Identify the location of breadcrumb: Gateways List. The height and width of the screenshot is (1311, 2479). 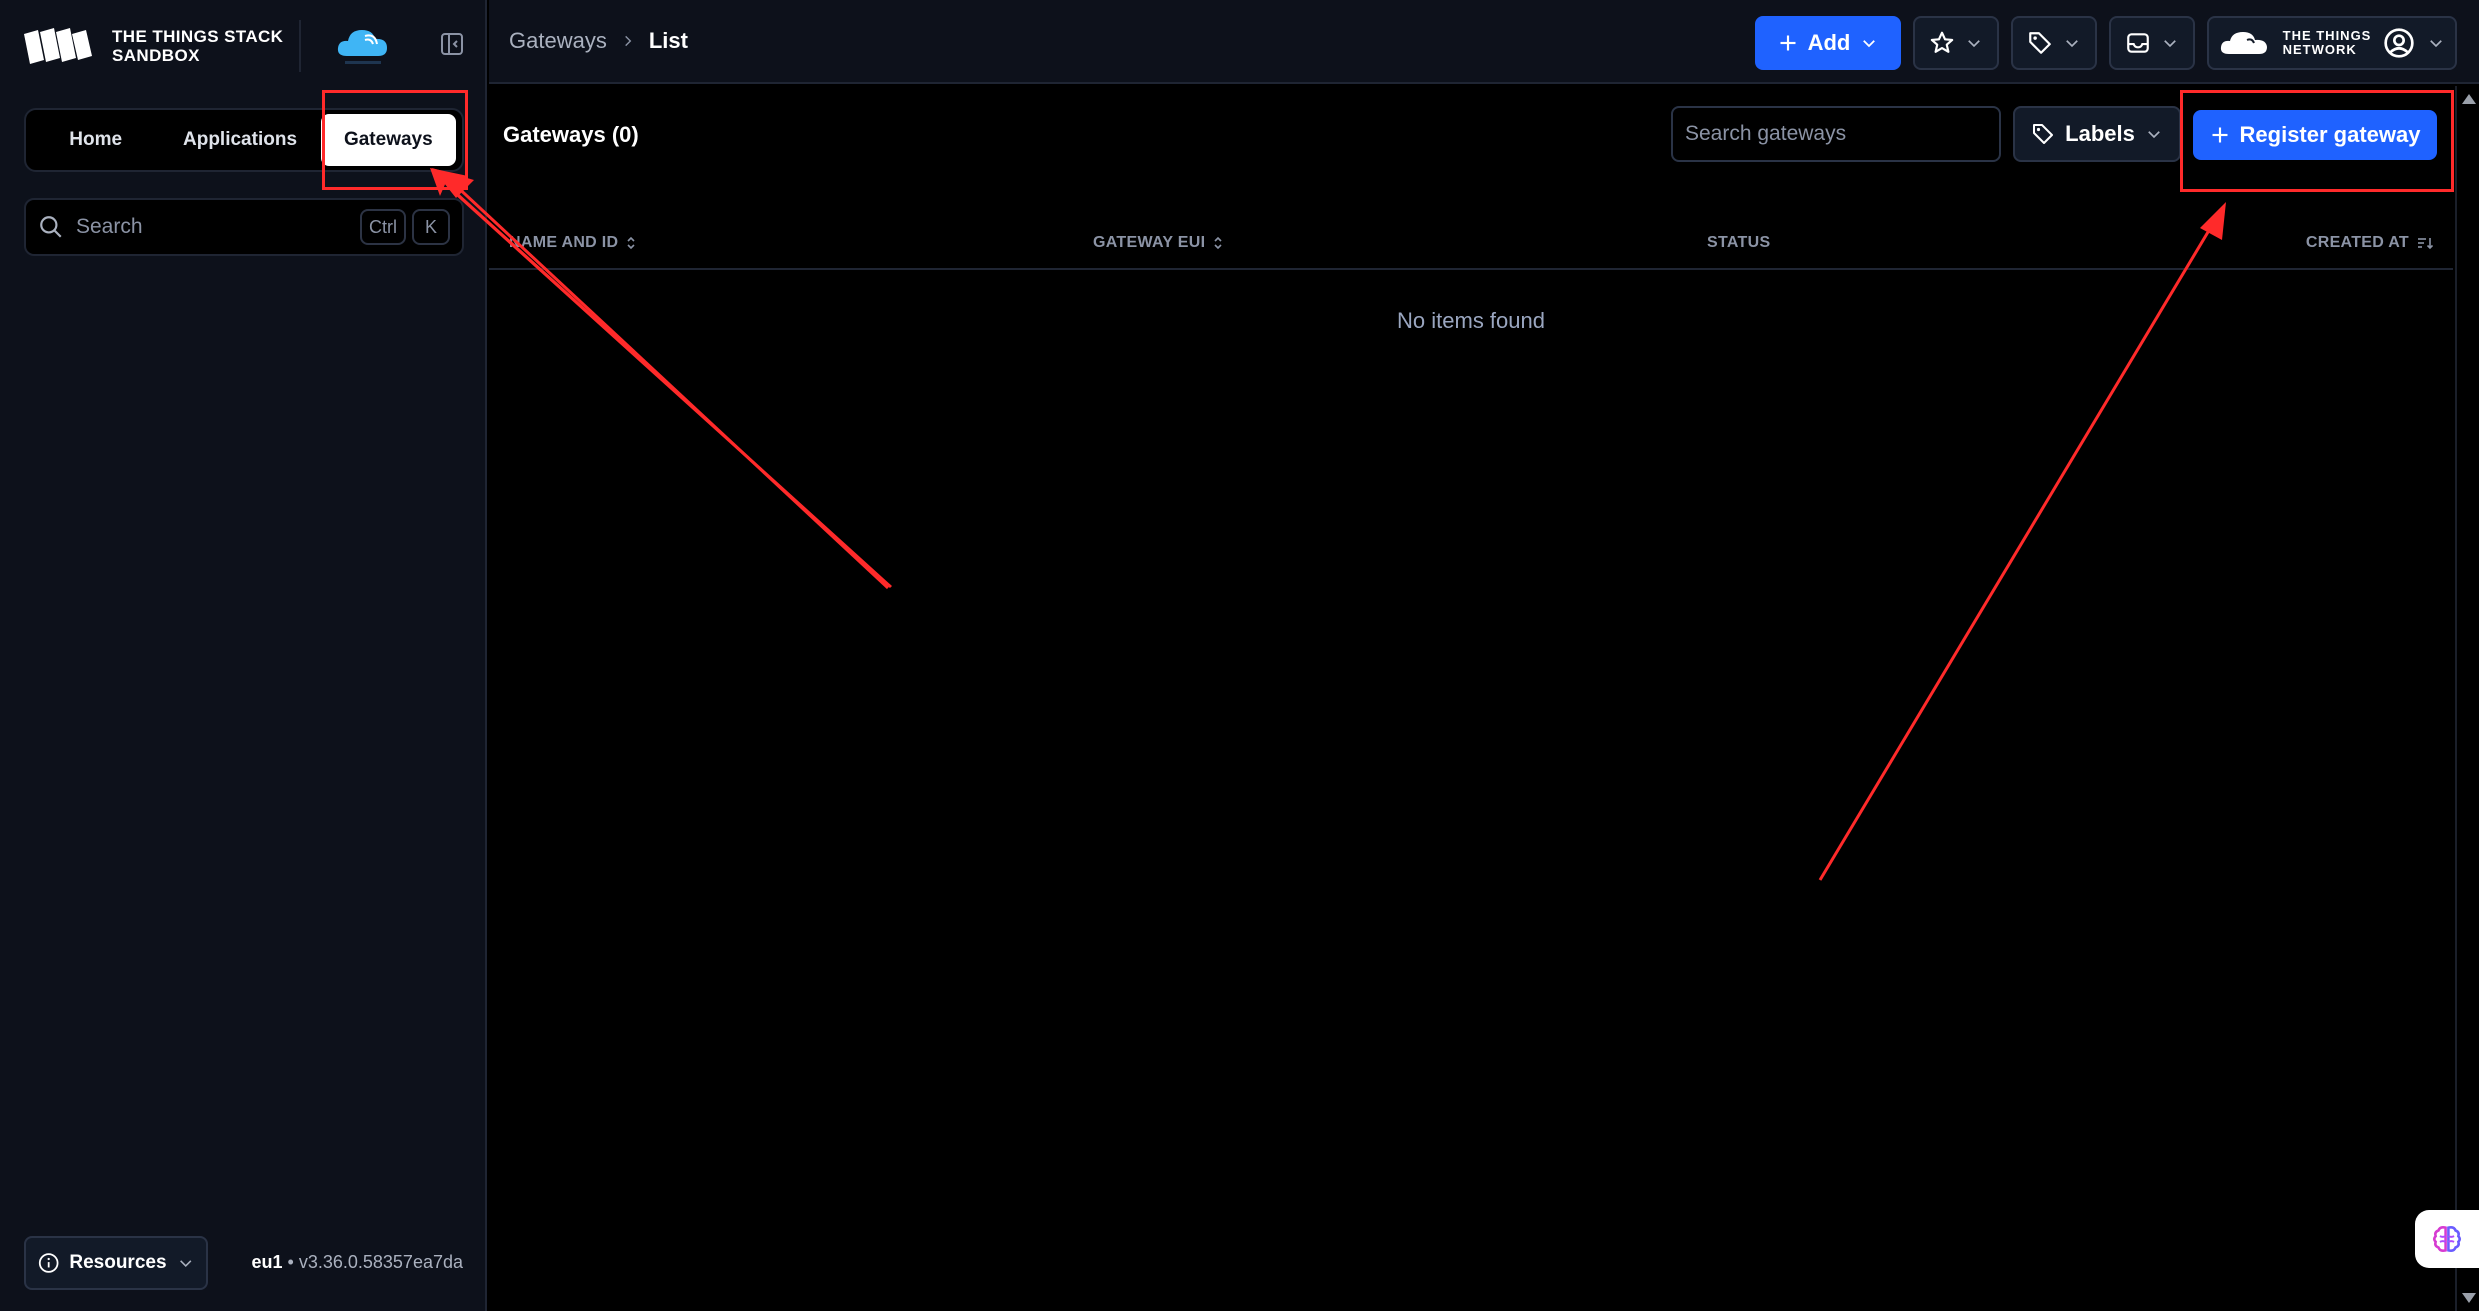
(598, 41).